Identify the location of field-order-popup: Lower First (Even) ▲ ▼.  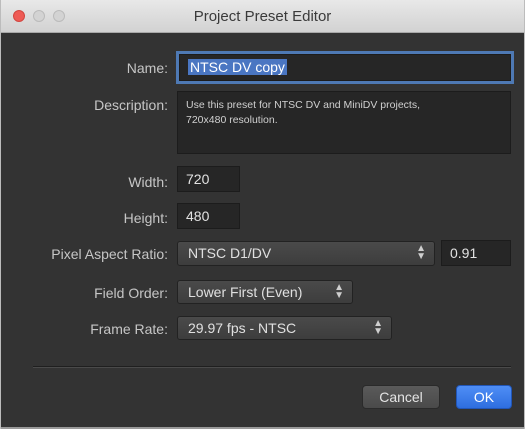
(265, 292).